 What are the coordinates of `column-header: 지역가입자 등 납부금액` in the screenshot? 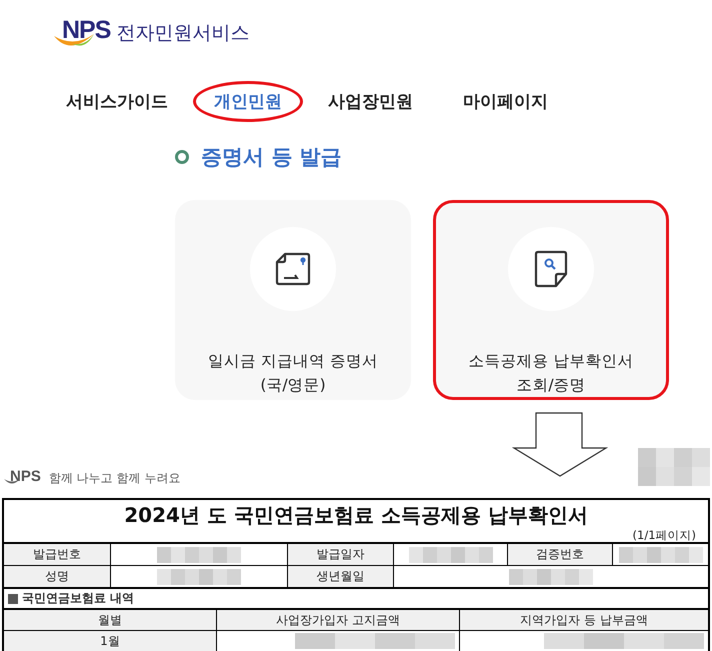 It's located at (584, 620).